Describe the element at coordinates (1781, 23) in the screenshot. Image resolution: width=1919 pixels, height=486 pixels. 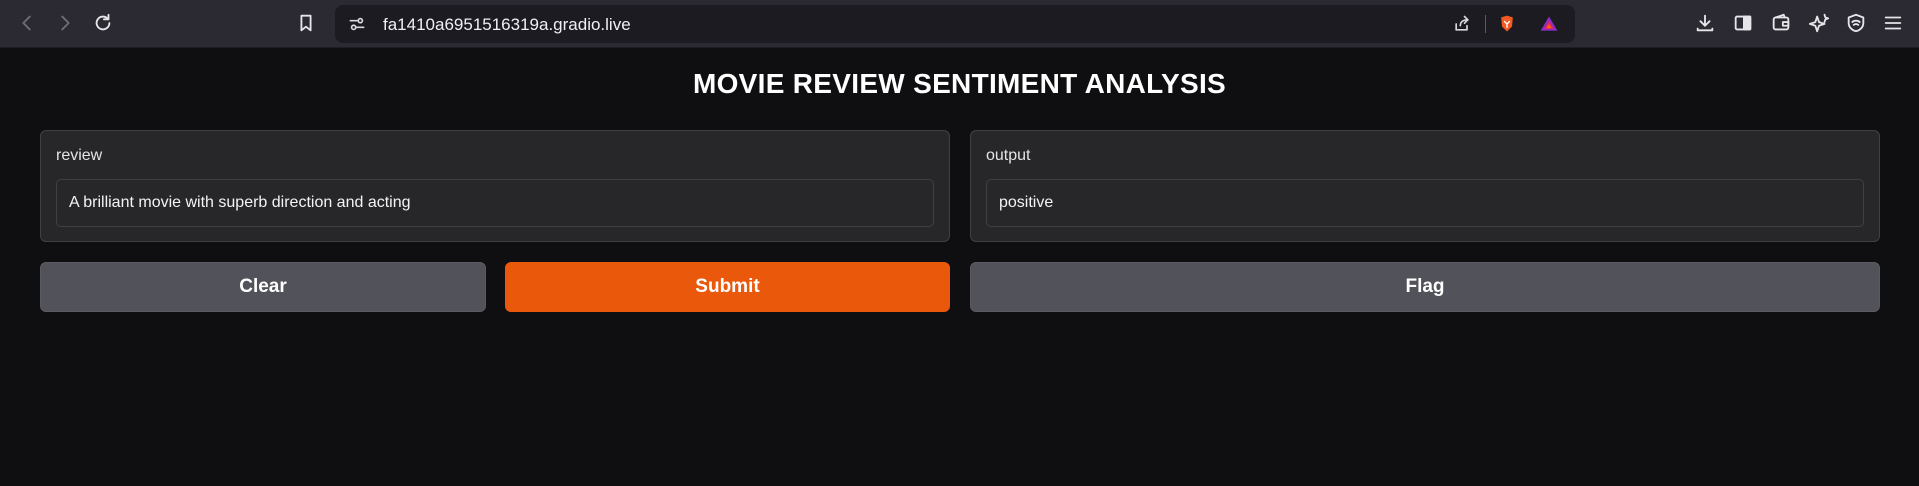
I see `wallet-icon` at that location.